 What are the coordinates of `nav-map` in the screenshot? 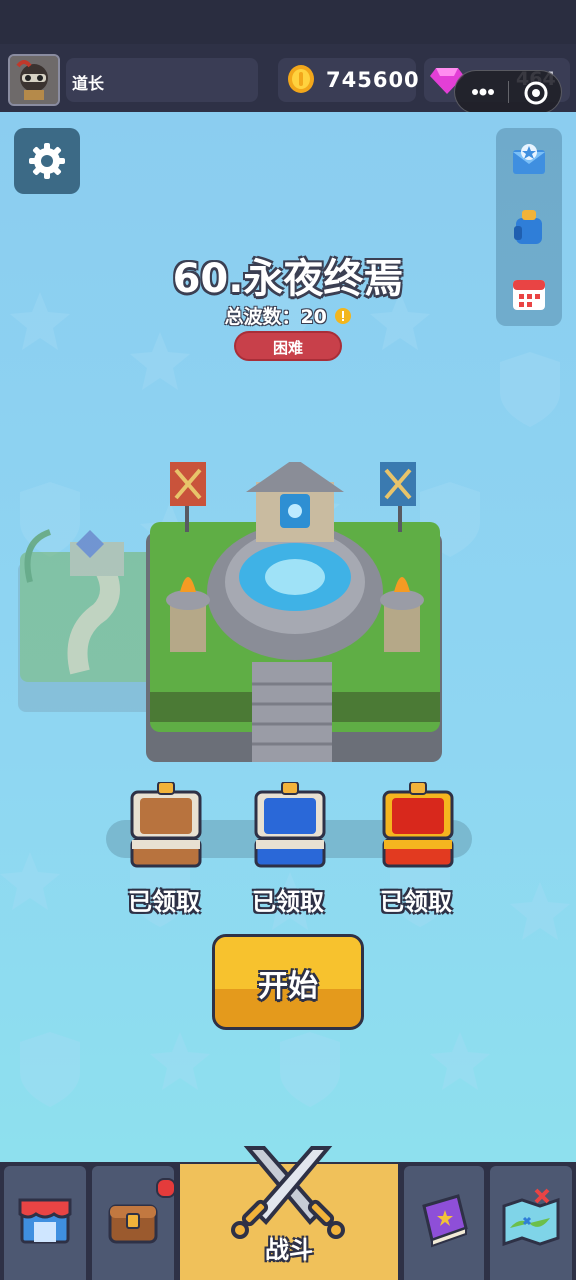 It's located at (531, 1223).